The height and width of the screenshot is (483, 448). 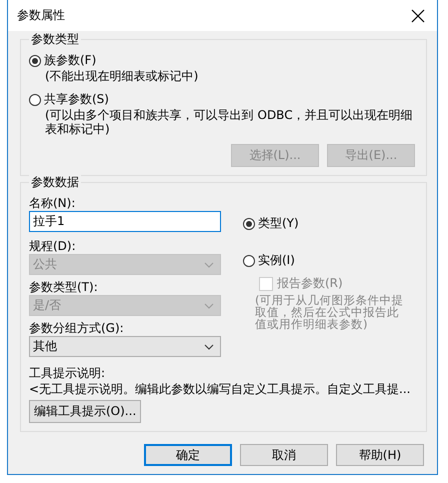 What do you see at coordinates (64, 287) in the screenshot?
I see `field-label: 参数类型(T):` at bounding box center [64, 287].